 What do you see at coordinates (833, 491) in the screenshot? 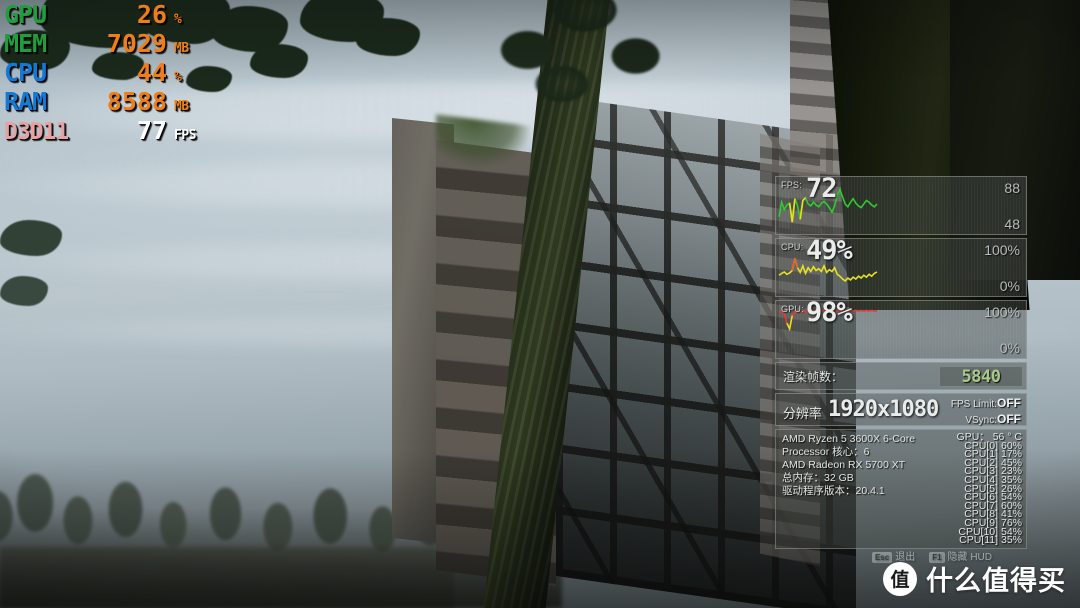
I see `driver-version: 驱动程序版本：20.4.1` at bounding box center [833, 491].